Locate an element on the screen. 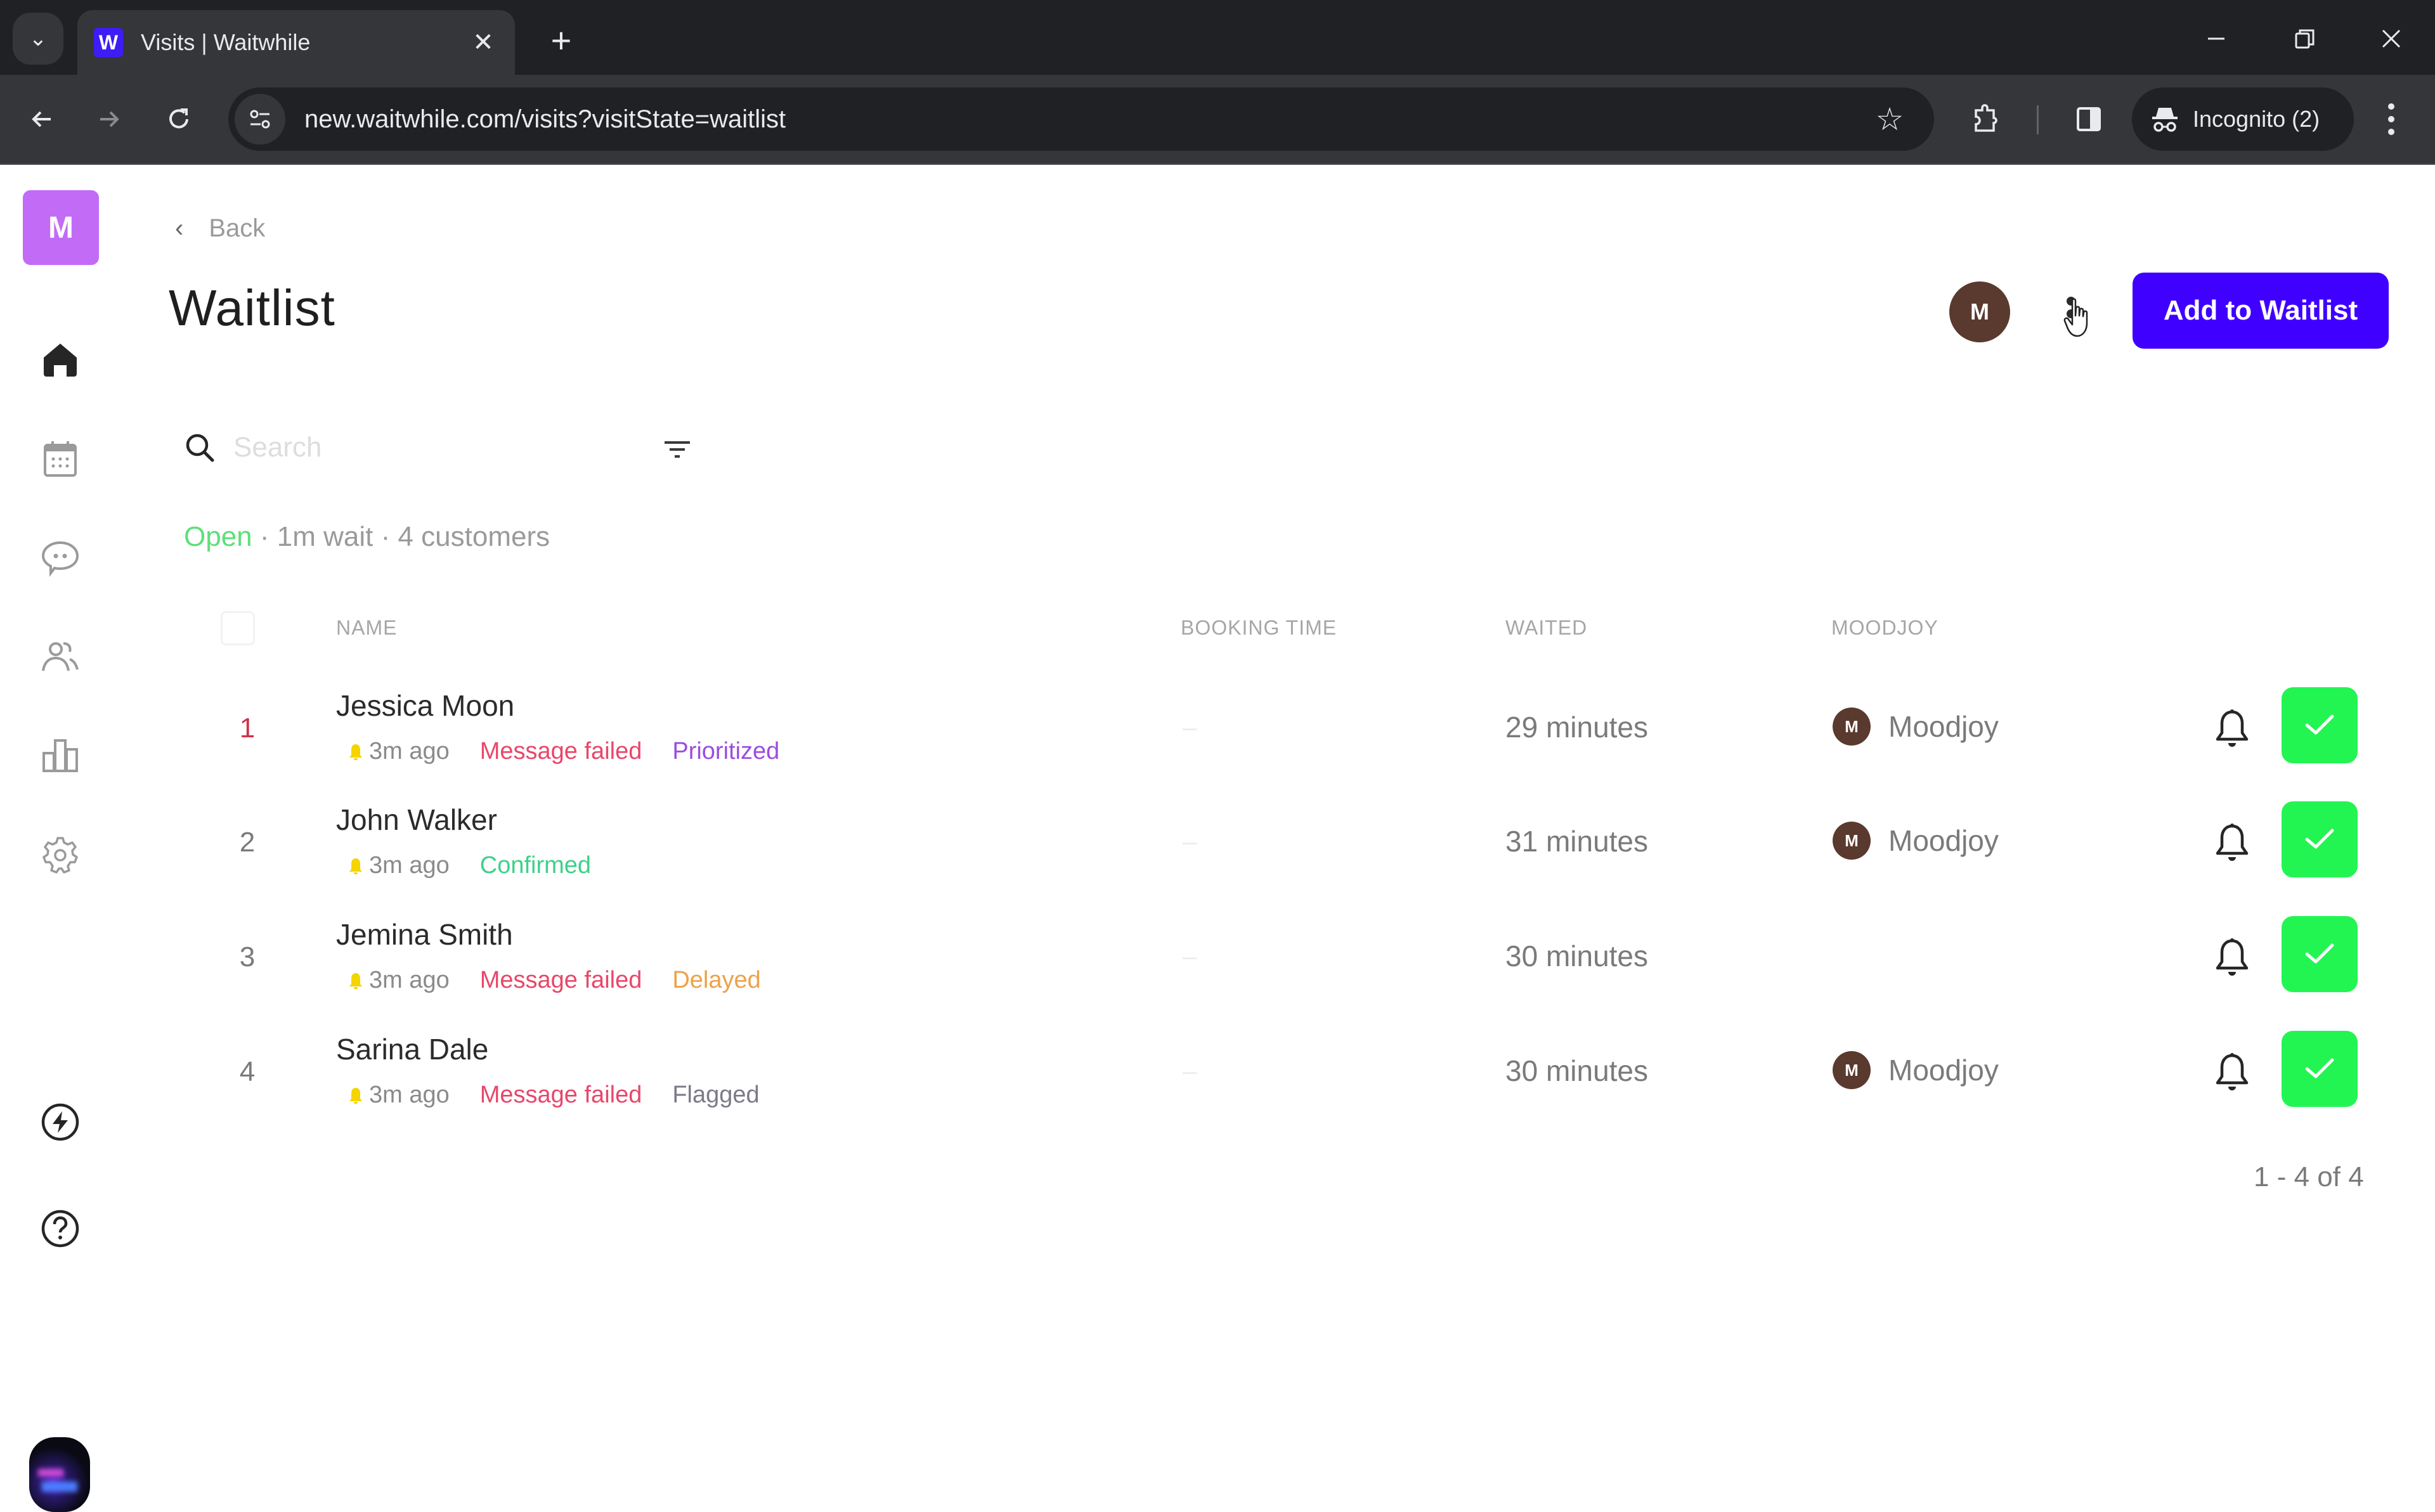 The width and height of the screenshot is (2435, 1512). bell-icon is located at coordinates (2233, 1071).